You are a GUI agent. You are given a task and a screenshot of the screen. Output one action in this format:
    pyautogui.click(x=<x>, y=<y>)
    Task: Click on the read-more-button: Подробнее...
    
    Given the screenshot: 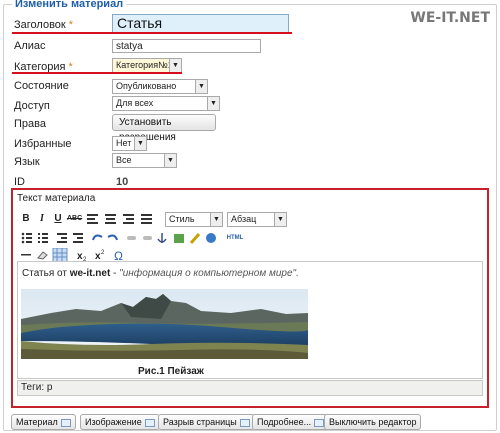 What is the action you would take?
    pyautogui.click(x=291, y=422)
    